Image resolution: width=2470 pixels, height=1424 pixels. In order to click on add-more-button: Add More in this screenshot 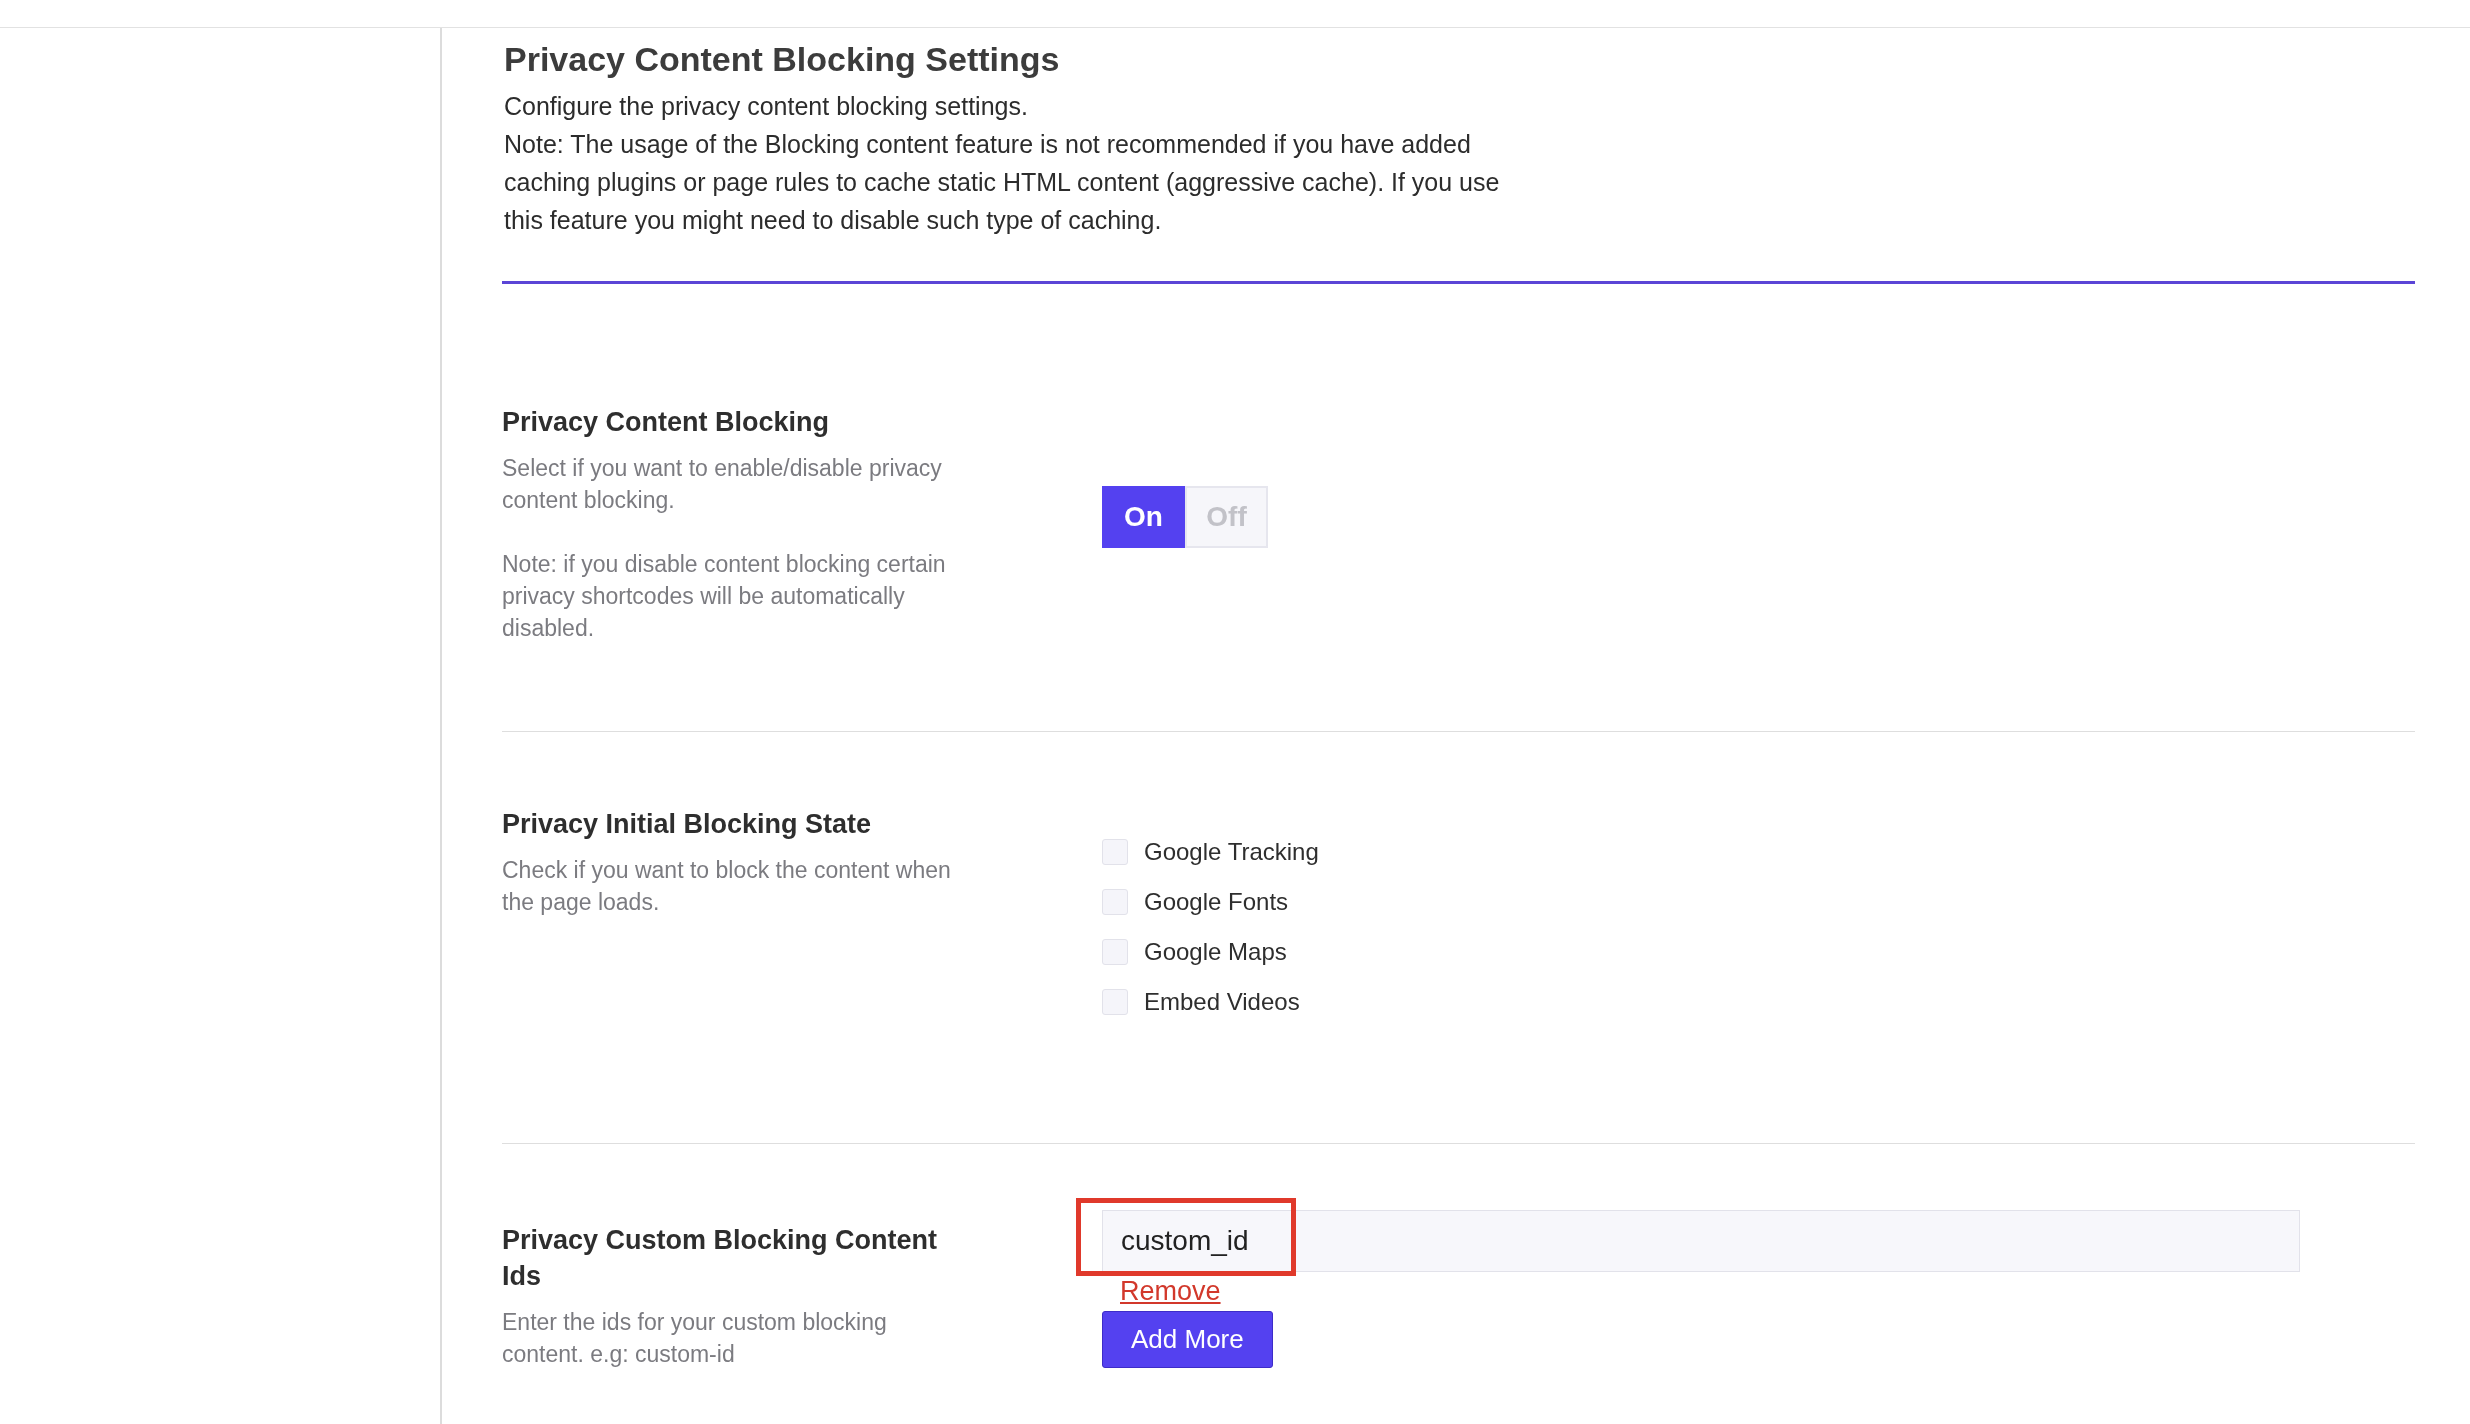, I will do `click(1187, 1339)`.